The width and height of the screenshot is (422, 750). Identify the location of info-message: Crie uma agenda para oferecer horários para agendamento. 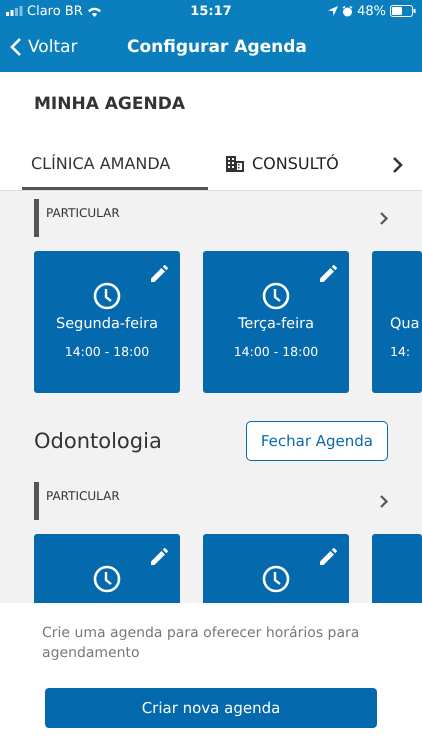
(201, 643).